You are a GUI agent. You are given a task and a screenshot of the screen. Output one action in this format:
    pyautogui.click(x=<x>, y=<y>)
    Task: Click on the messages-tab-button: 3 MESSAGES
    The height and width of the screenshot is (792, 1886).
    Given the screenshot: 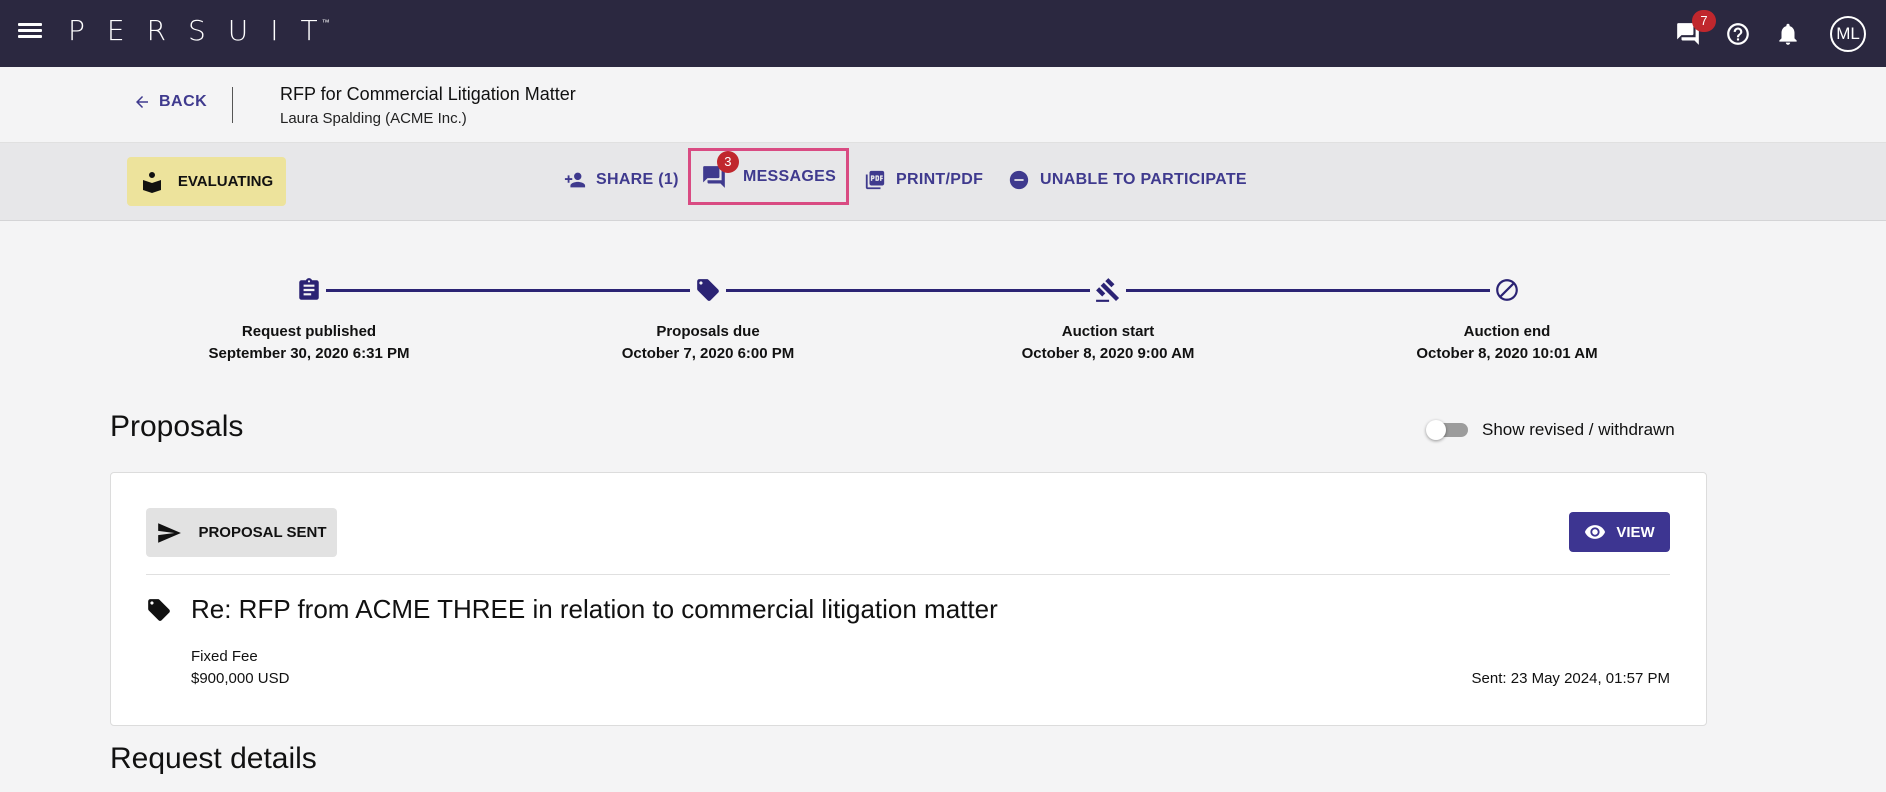 What is the action you would take?
    pyautogui.click(x=768, y=176)
    